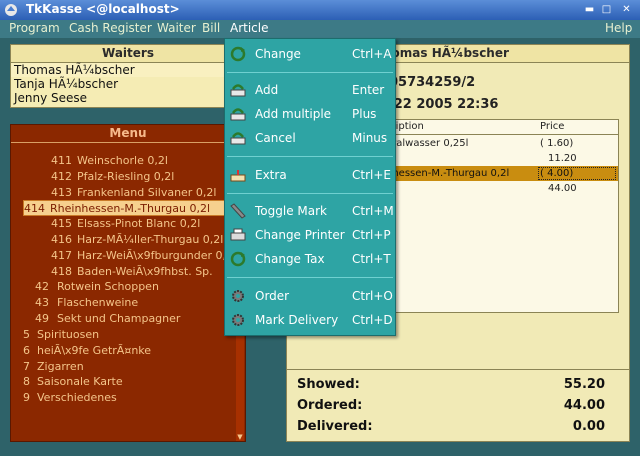  I want to click on menu-title: Menu, so click(128, 134).